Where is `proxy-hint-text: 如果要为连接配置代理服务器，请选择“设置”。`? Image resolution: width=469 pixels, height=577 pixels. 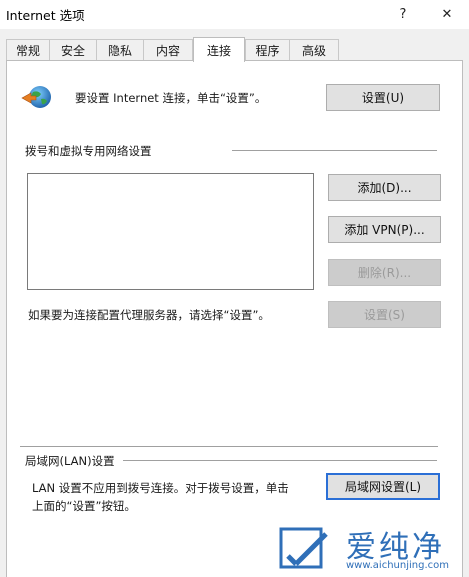 proxy-hint-text: 如果要为连接配置代理服务器，请选择“设置”。 is located at coordinates (149, 315).